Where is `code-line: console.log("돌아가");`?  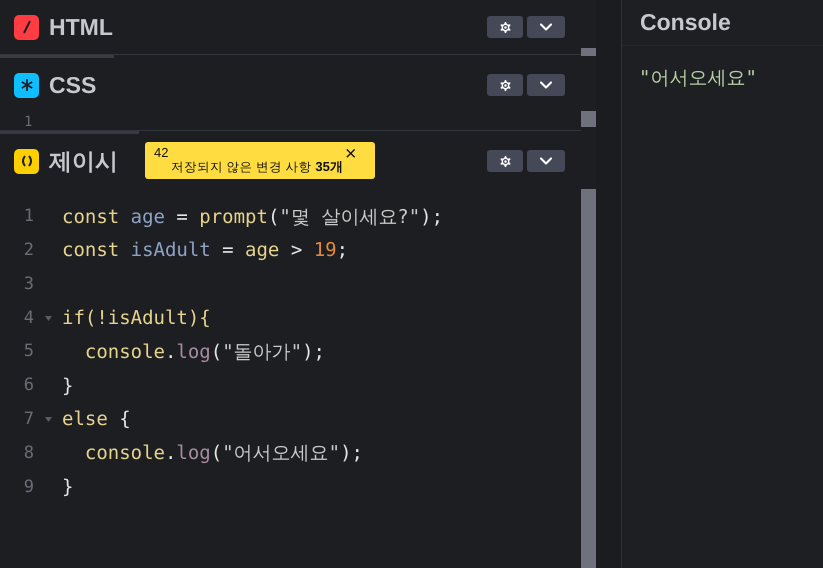 code-line: console.log("돌아가"); is located at coordinates (204, 352).